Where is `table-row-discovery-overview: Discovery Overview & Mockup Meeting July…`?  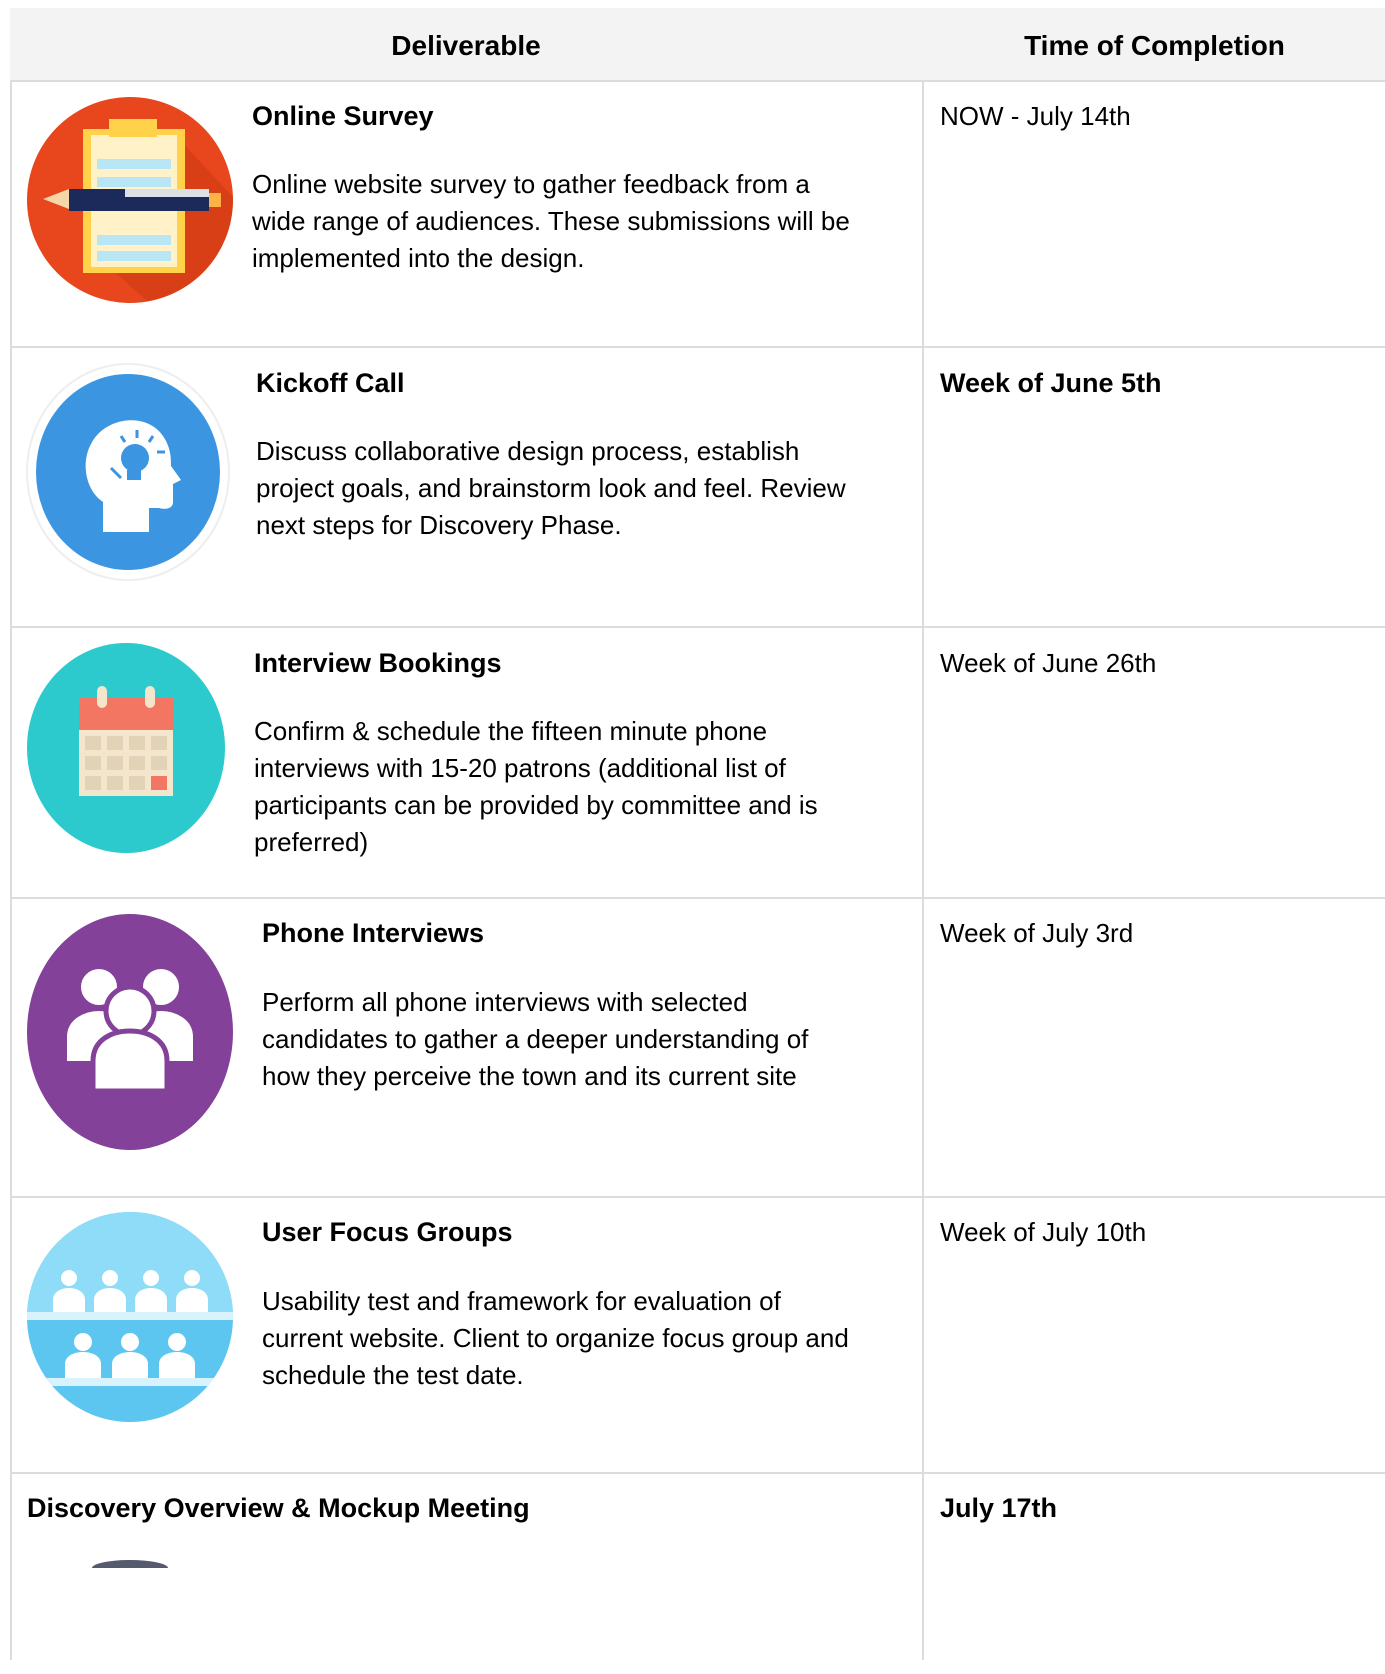
table-row-discovery-overview: Discovery Overview & Mockup Meeting July… is located at coordinates (697, 1574).